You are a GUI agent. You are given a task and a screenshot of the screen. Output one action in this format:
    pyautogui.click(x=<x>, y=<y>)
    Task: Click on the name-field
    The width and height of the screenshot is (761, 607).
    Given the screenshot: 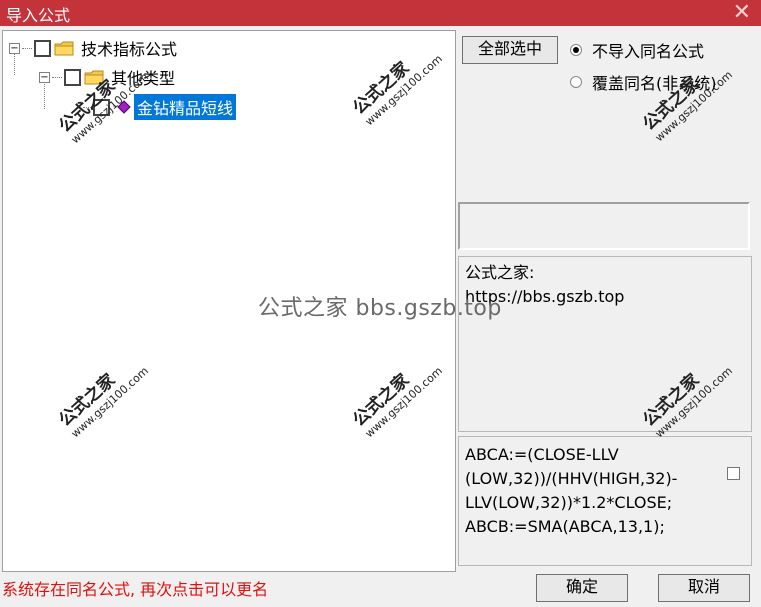 What is the action you would take?
    pyautogui.click(x=604, y=226)
    